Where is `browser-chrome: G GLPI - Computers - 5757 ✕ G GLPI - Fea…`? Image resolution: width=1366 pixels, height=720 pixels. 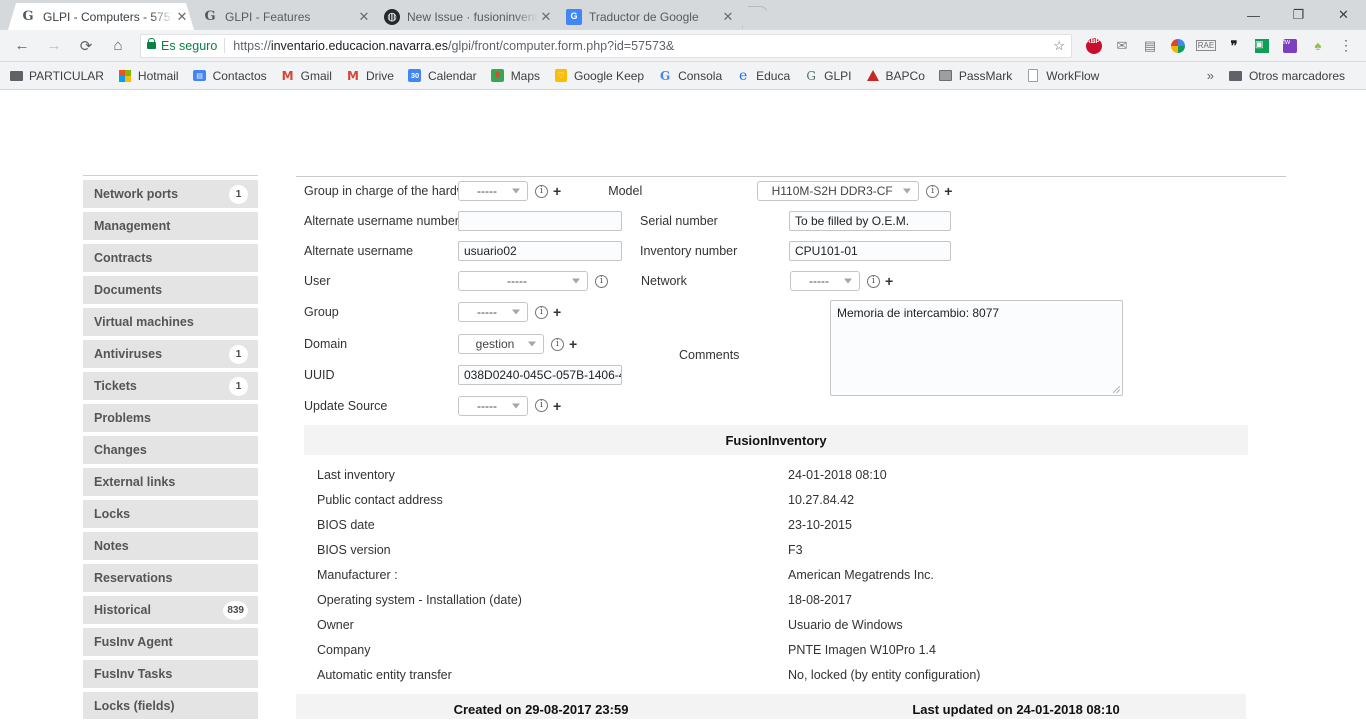
browser-chrome: G GLPI - Computers - 5757 ✕ G GLPI - Fea… is located at coordinates (683, 45).